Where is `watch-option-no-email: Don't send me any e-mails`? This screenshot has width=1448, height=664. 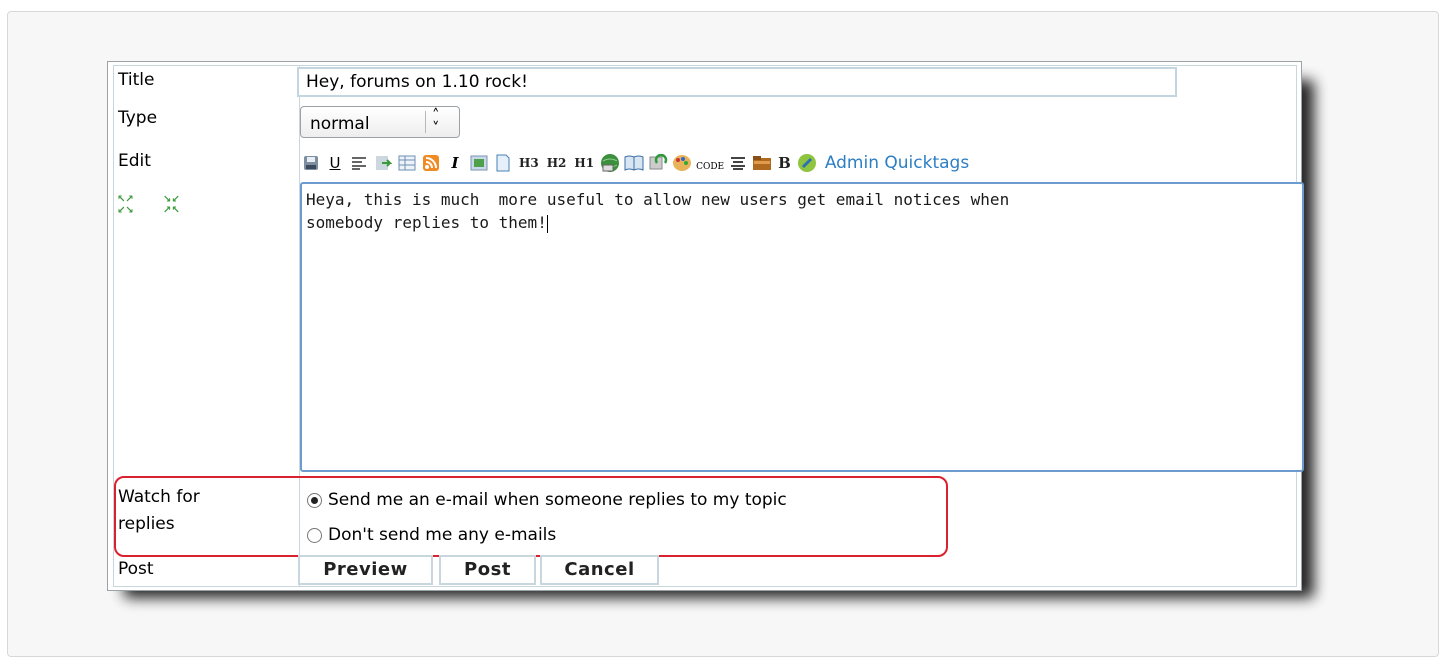
watch-option-no-email: Don't send me any e-mails is located at coordinates (431, 535).